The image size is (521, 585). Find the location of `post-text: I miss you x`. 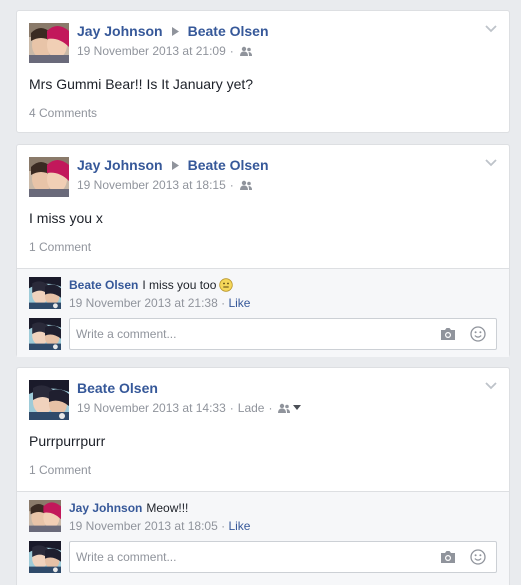

post-text: I miss you x is located at coordinates (66, 218).